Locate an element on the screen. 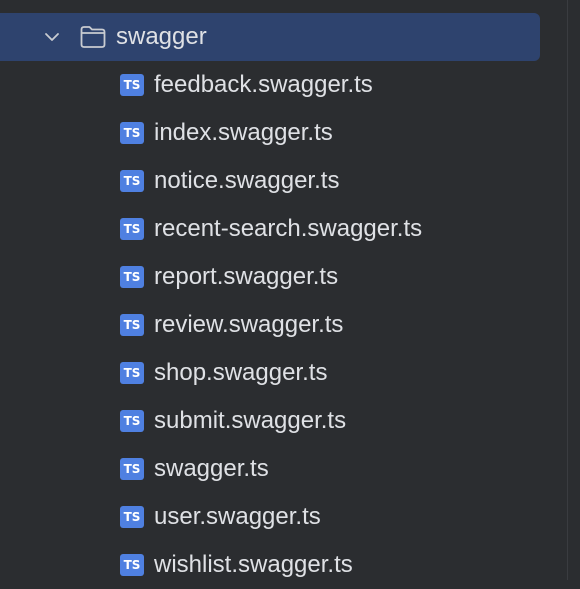 The height and width of the screenshot is (589, 580). tree-file-item: TS submit.swagger.ts is located at coordinates (270, 421).